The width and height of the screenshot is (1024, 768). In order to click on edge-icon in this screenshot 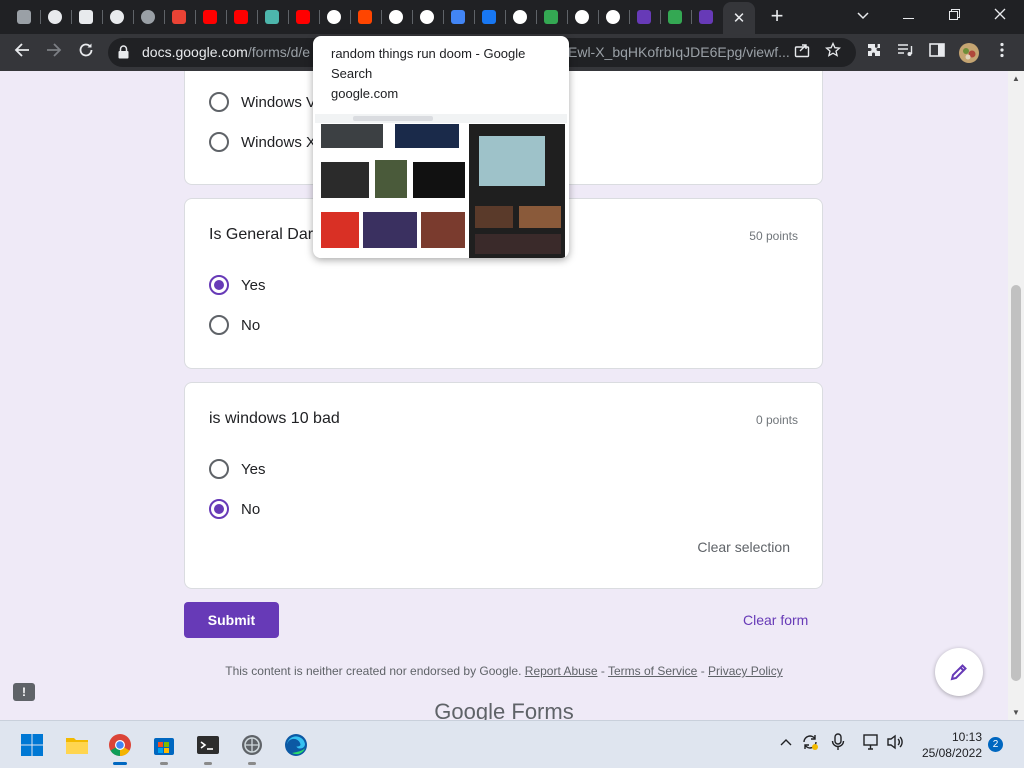, I will do `click(296, 745)`.